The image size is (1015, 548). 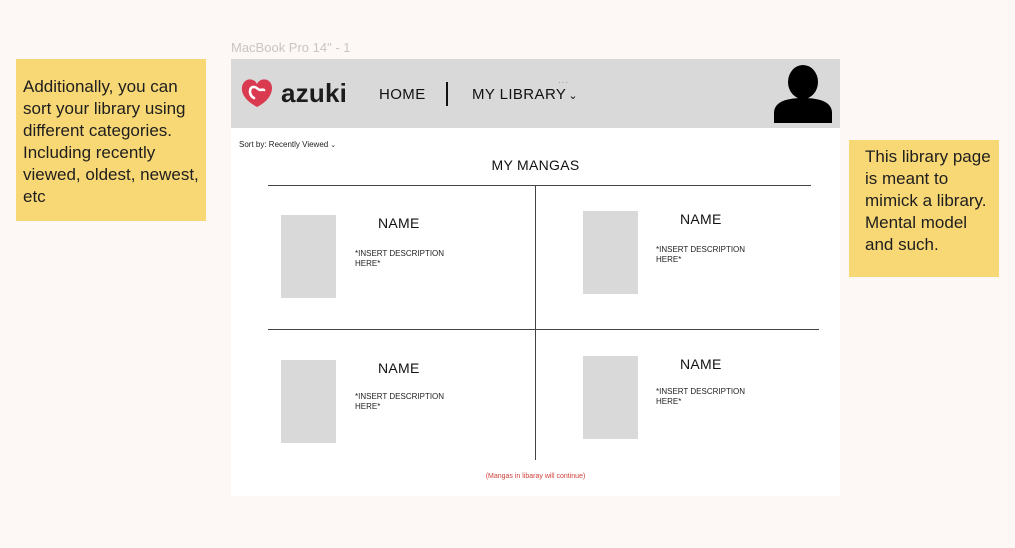 What do you see at coordinates (563, 82) in the screenshot?
I see `more-dots-icon: ···` at bounding box center [563, 82].